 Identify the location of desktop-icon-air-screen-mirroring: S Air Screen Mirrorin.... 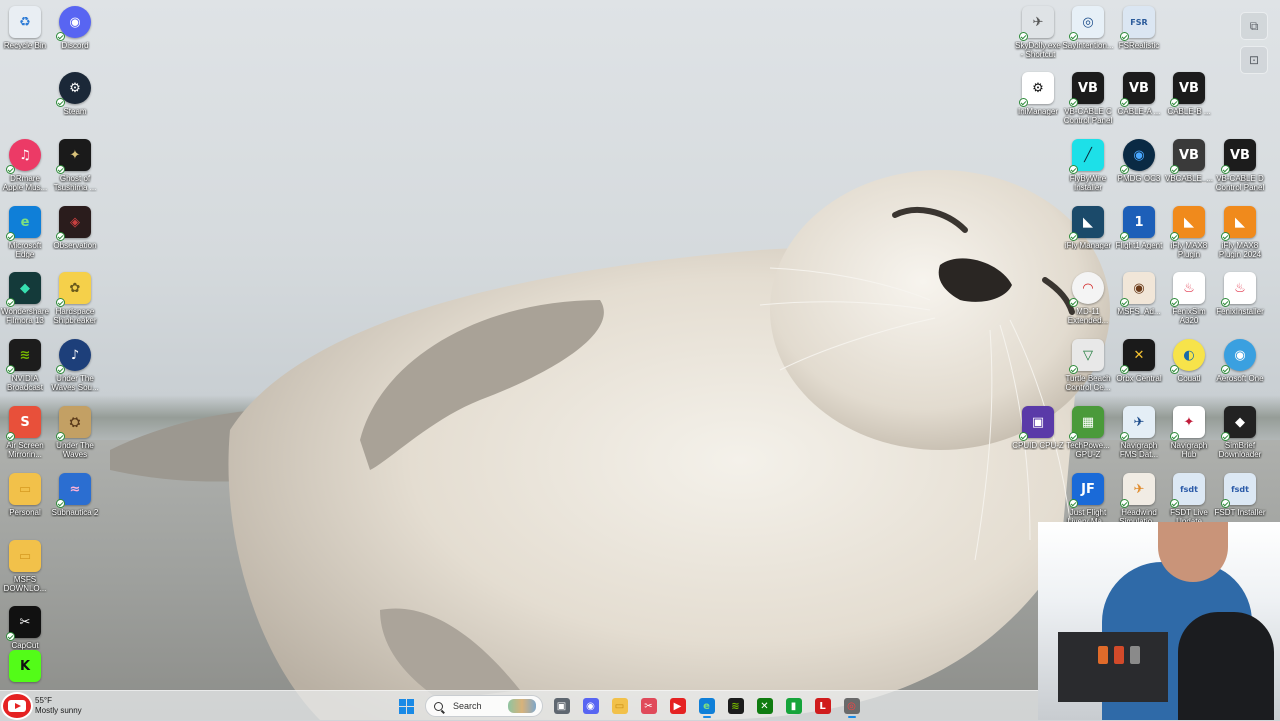
(25, 439).